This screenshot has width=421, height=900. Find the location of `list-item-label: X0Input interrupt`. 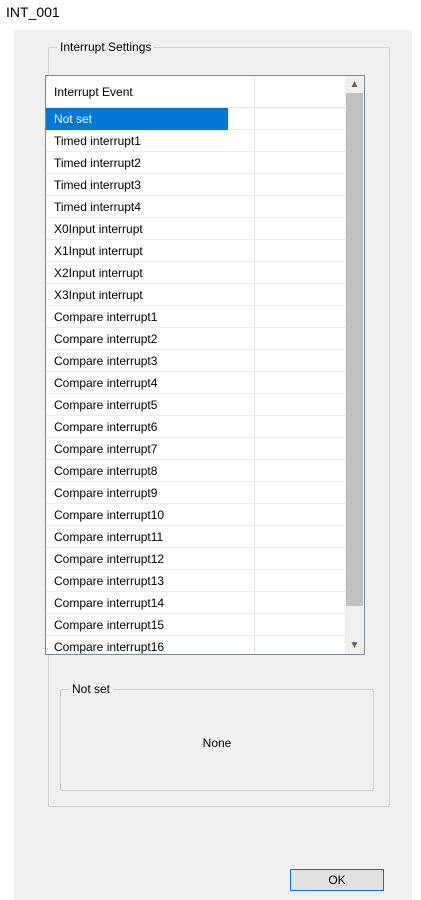

list-item-label: X0Input interrupt is located at coordinates (98, 229).